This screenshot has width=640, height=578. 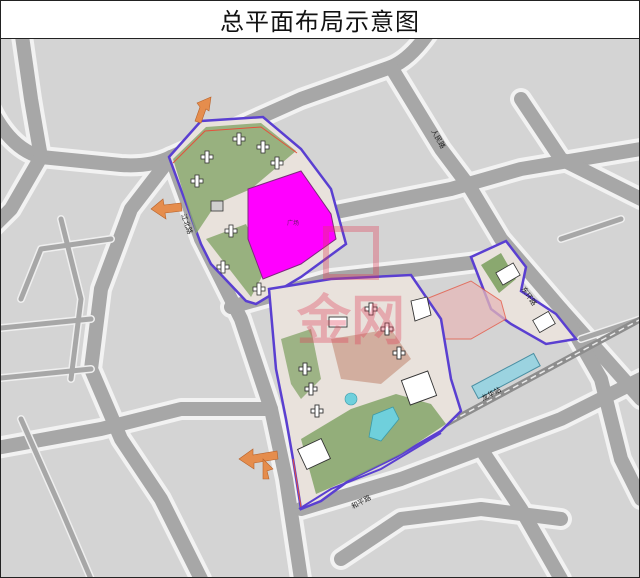 What do you see at coordinates (350, 320) in the screenshot?
I see `watermark-text: 金网` at bounding box center [350, 320].